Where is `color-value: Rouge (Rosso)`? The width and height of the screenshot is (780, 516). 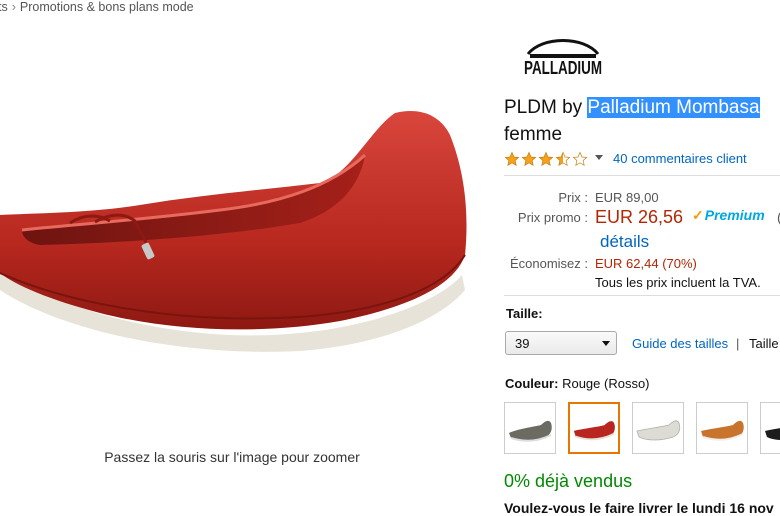
color-value: Rouge (Rosso) is located at coordinates (606, 383).